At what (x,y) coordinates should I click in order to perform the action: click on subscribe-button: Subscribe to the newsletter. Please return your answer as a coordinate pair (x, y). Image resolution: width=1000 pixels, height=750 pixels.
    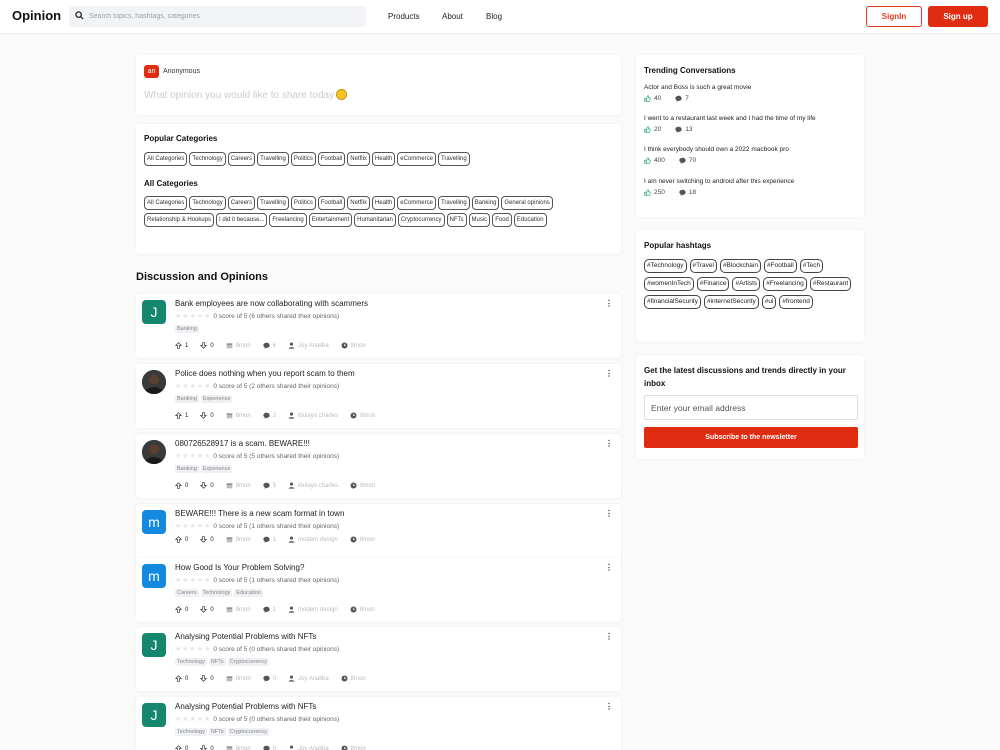
    Looking at the image, I should click on (751, 437).